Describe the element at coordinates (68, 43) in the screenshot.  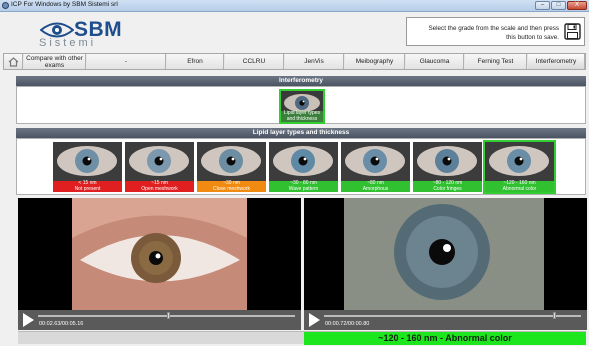
I see `logo-sub: Sistemi` at that location.